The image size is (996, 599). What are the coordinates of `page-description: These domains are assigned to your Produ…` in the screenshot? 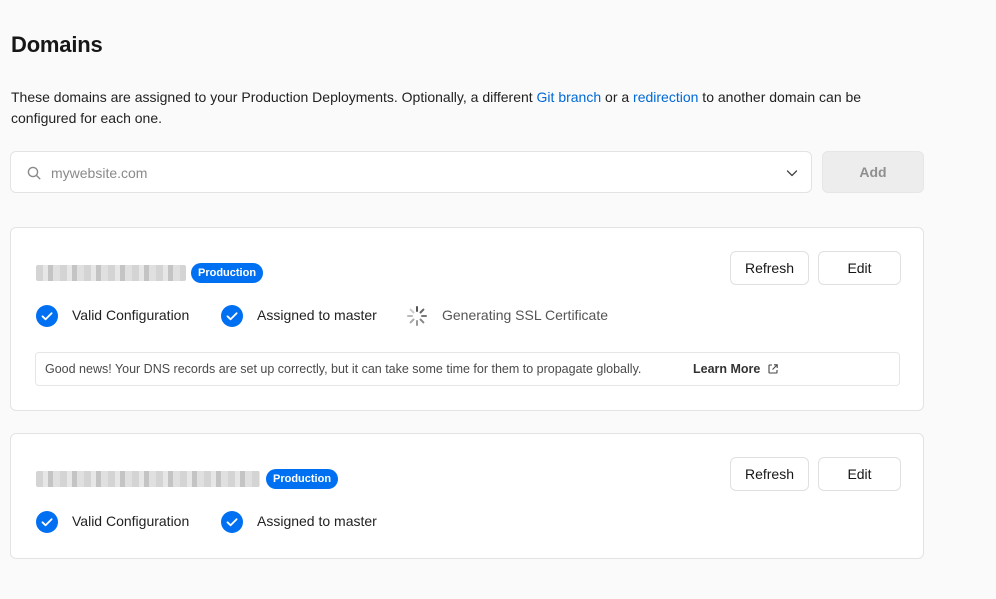 It's located at (461, 108).